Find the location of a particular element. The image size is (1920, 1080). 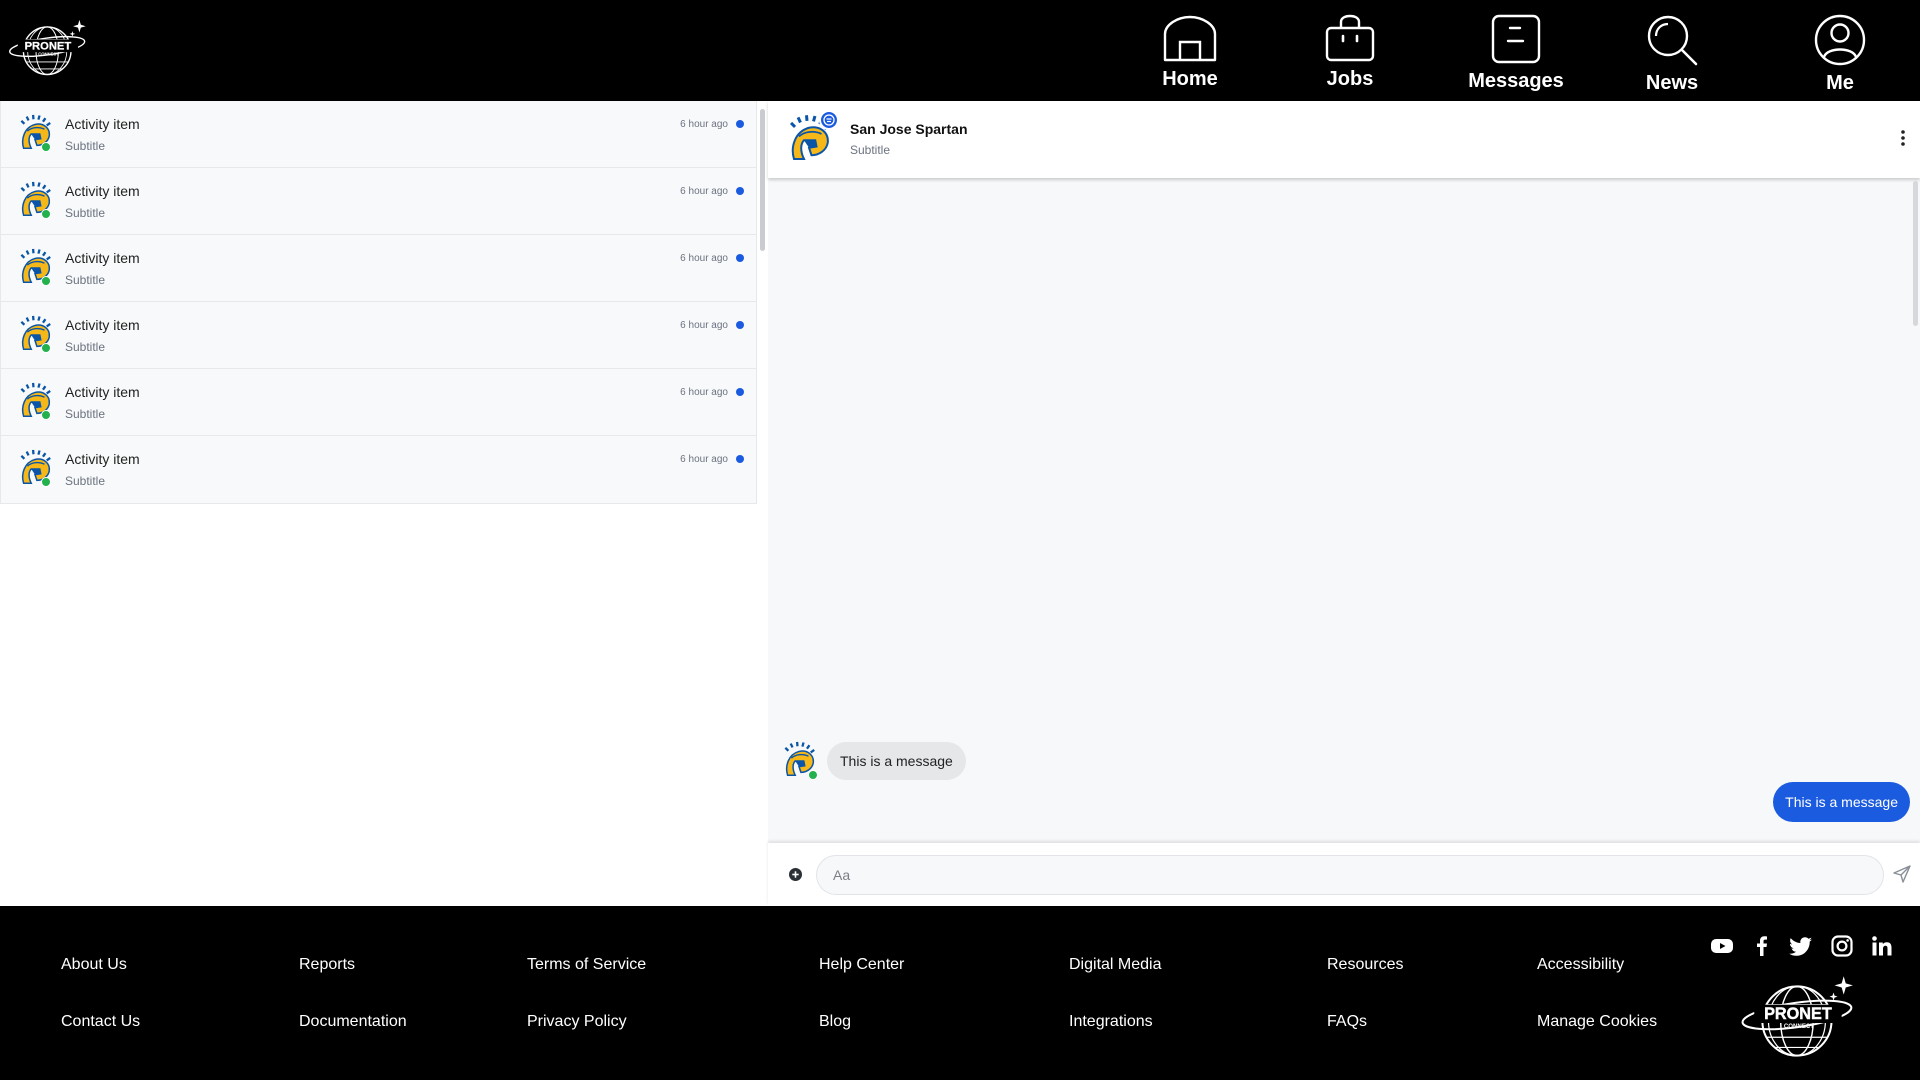

message-composer is located at coordinates (1344, 874).